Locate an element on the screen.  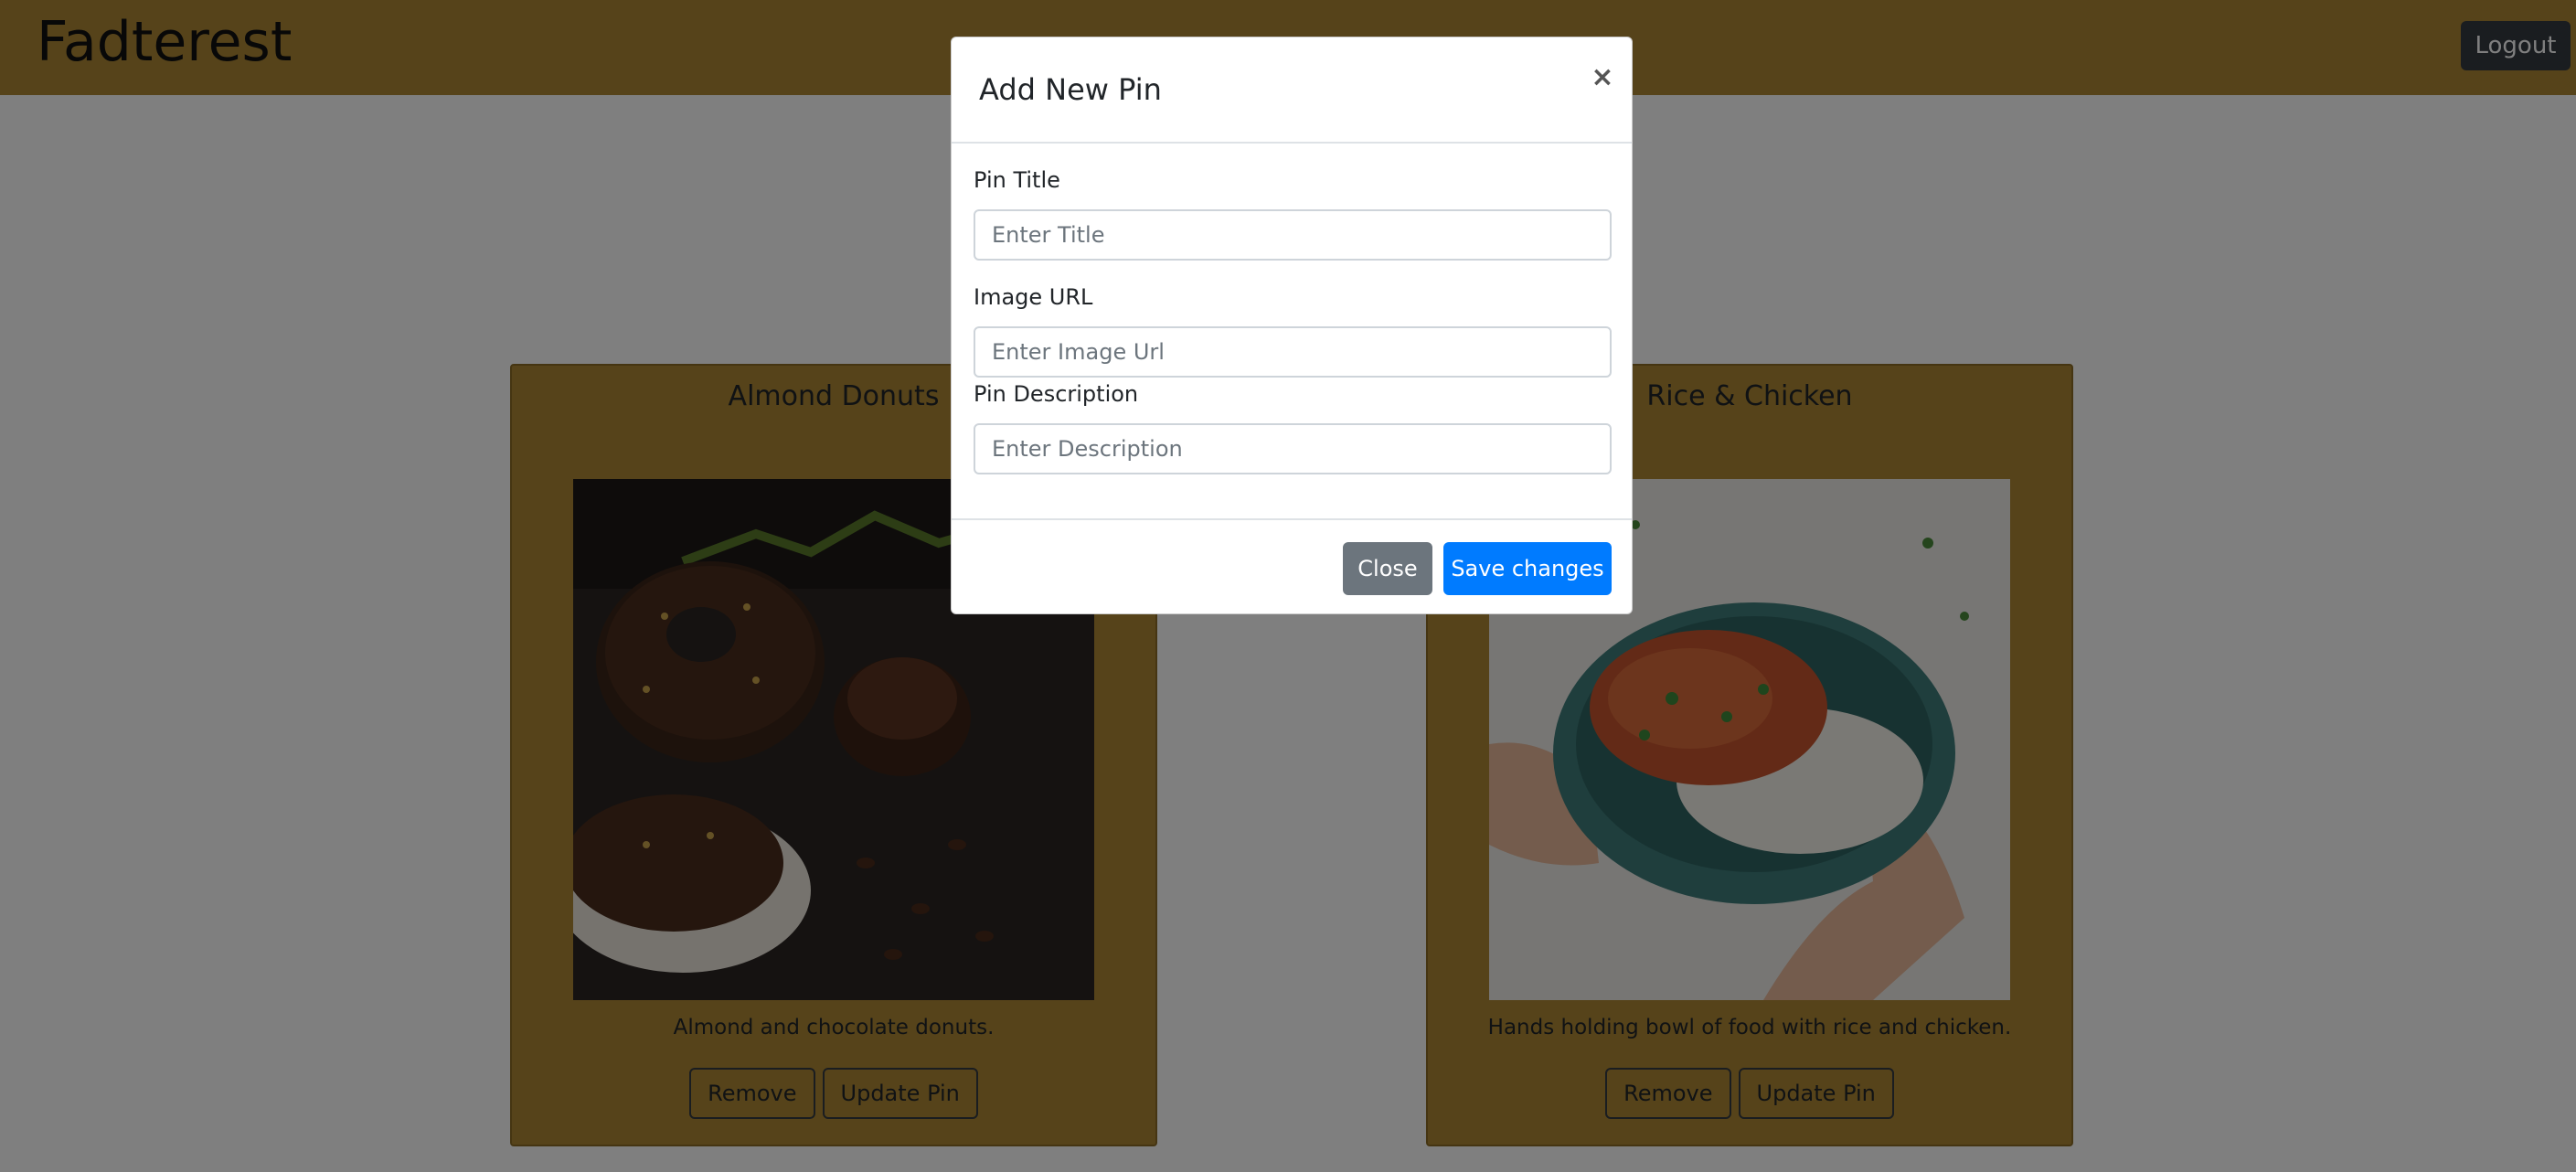
image-url-input is located at coordinates (1293, 352).